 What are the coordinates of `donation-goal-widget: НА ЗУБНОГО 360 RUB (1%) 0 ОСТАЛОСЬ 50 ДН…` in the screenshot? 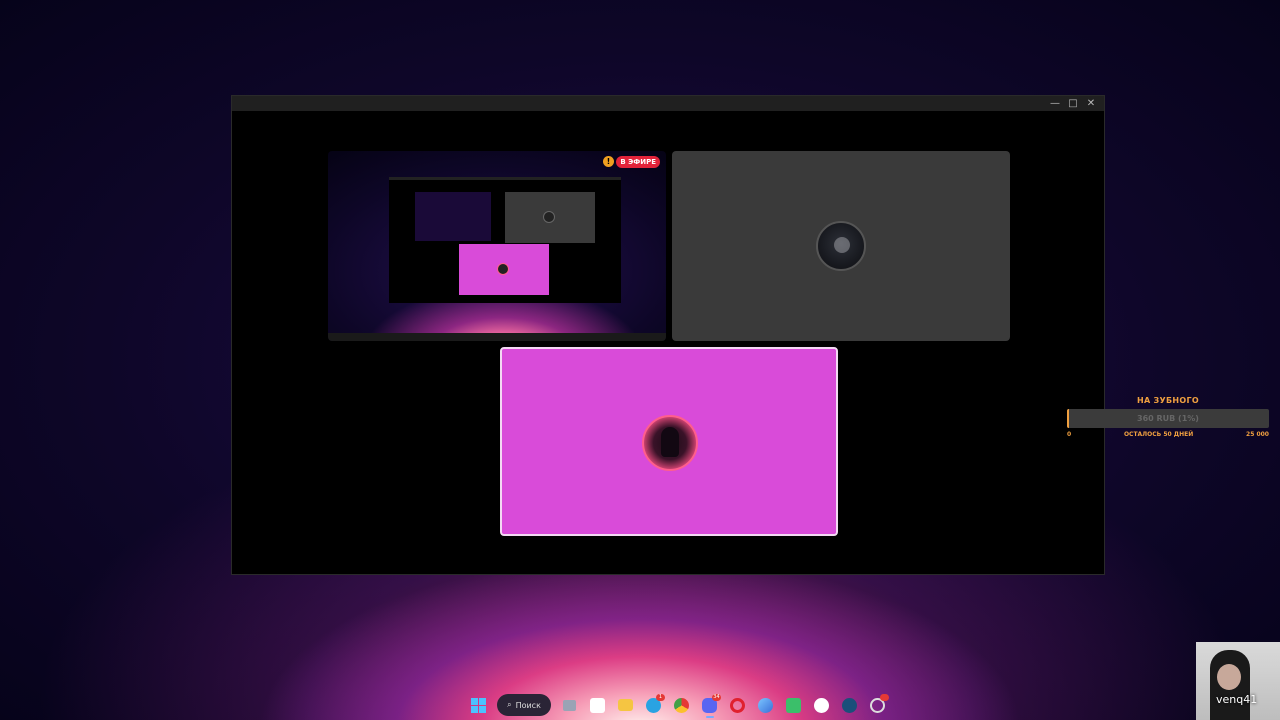 It's located at (1168, 417).